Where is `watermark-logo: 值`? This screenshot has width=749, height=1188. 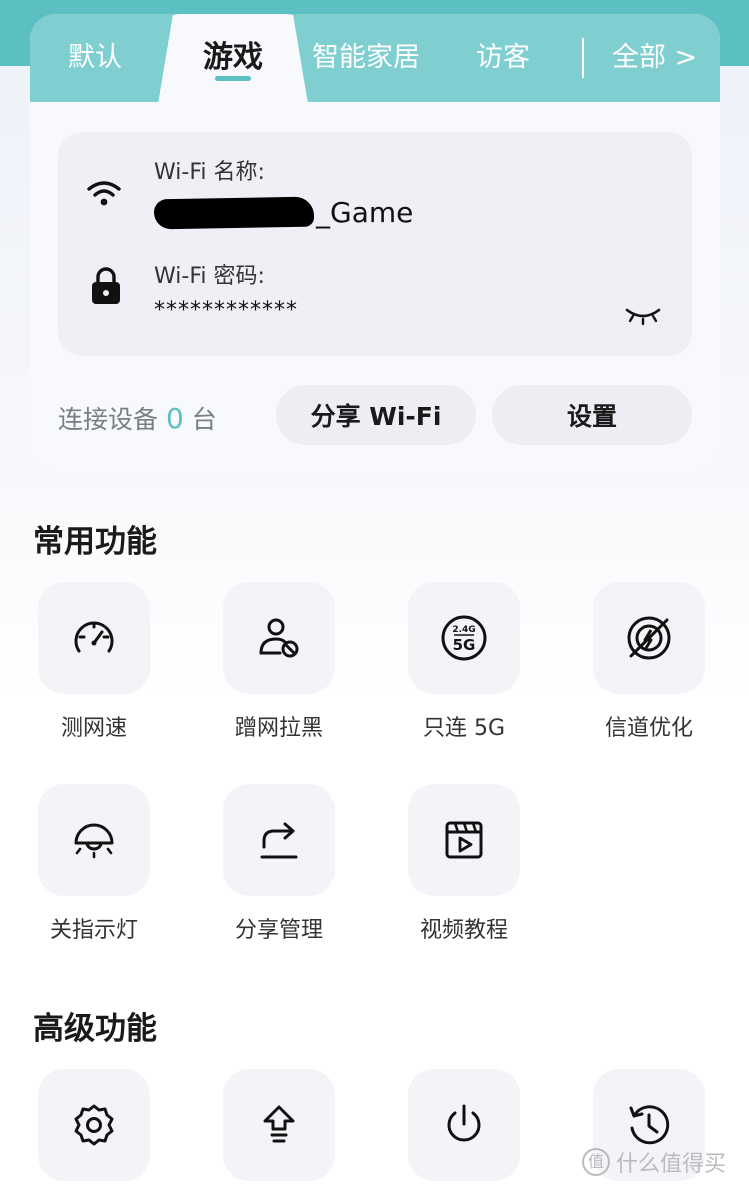 watermark-logo: 值 is located at coordinates (596, 1162).